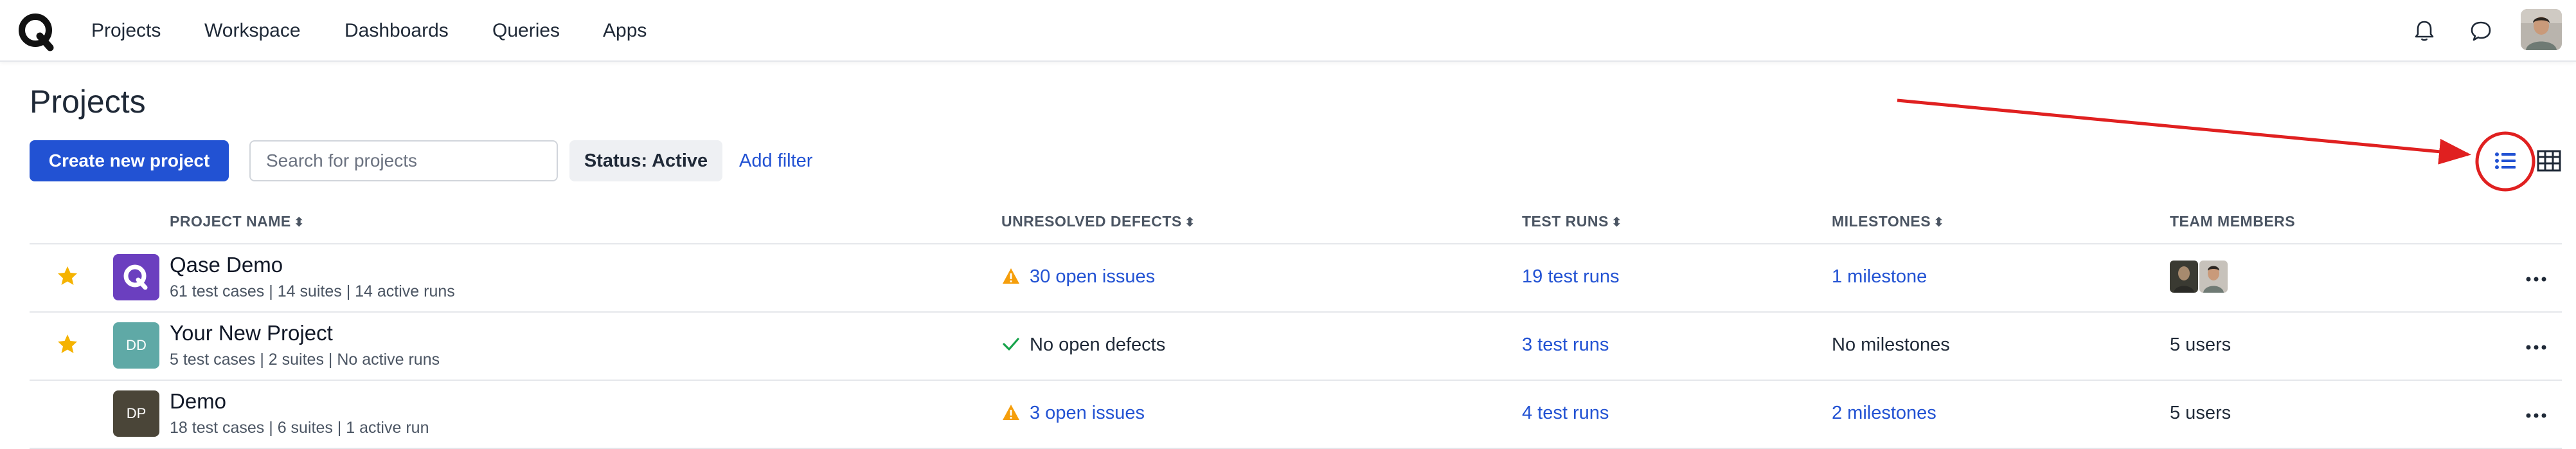 The width and height of the screenshot is (2576, 449). Describe the element at coordinates (403, 160) in the screenshot. I see `search-input` at that location.